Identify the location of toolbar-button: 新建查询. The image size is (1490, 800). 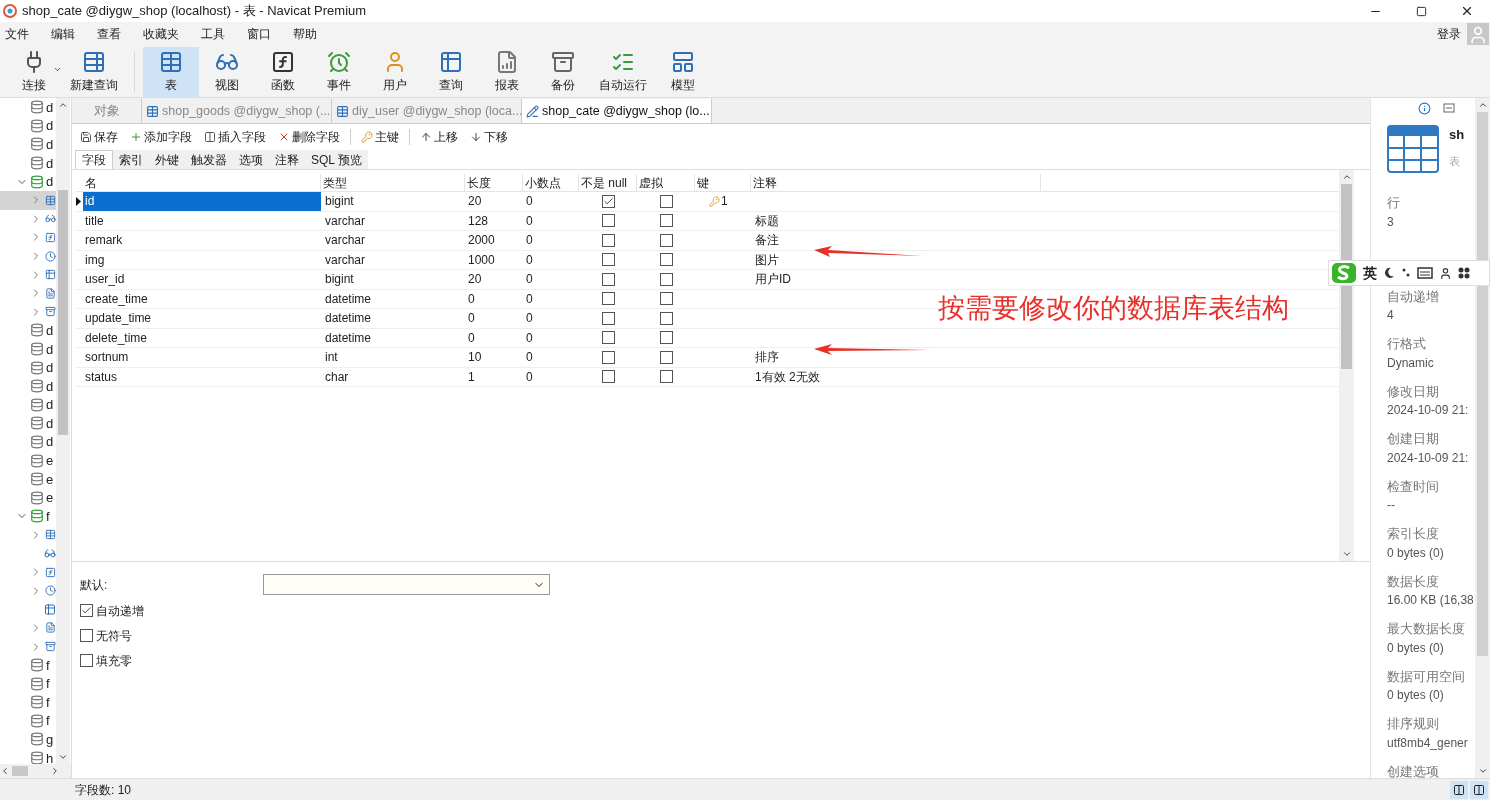
(94, 71).